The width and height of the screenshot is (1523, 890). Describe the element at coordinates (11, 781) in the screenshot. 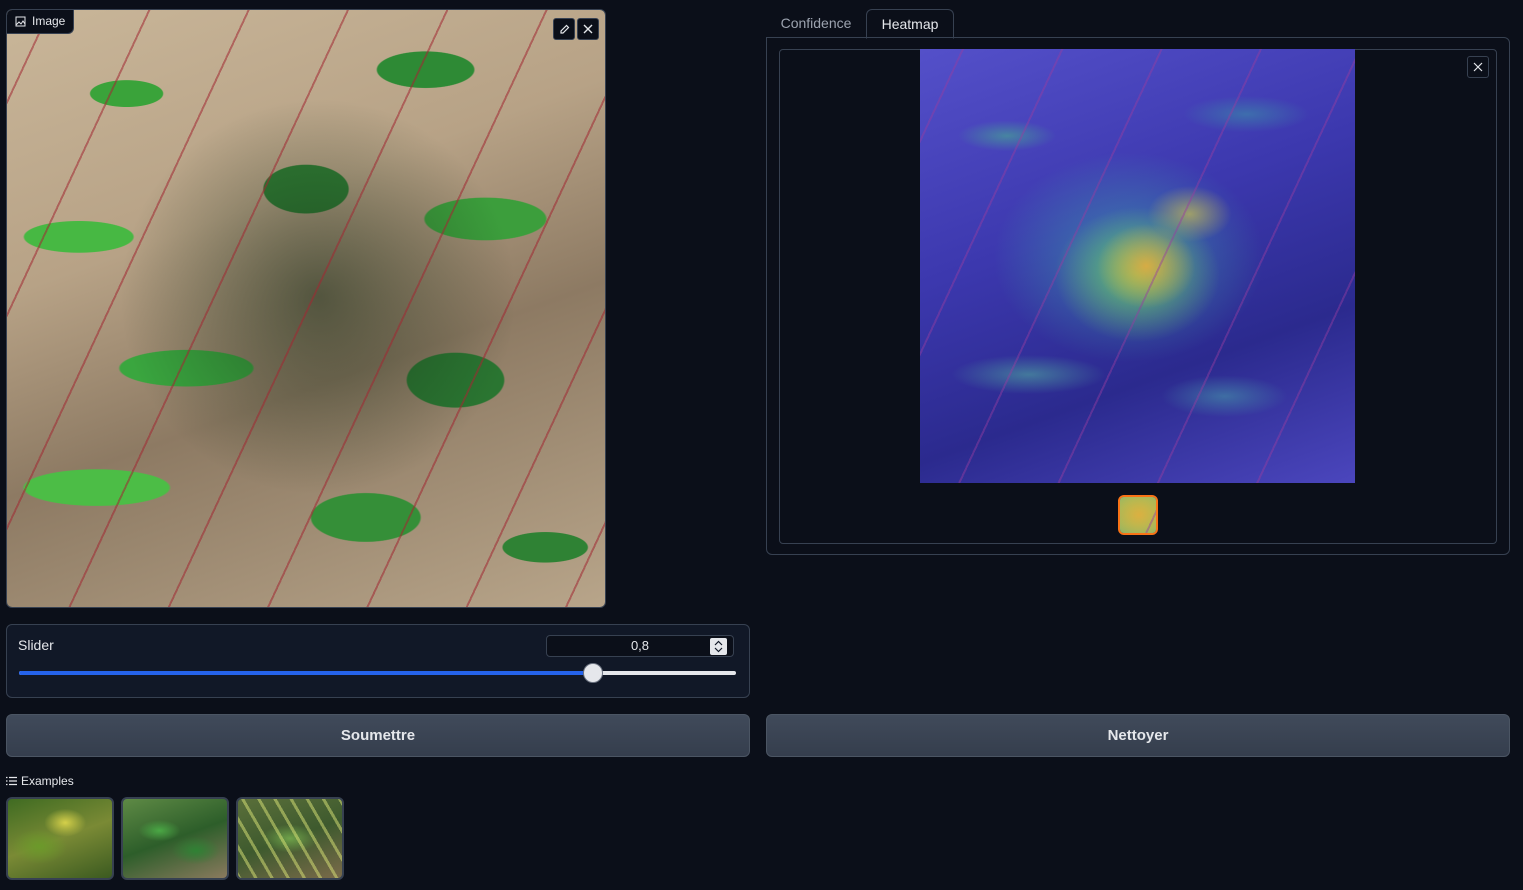

I see `list-icon` at that location.